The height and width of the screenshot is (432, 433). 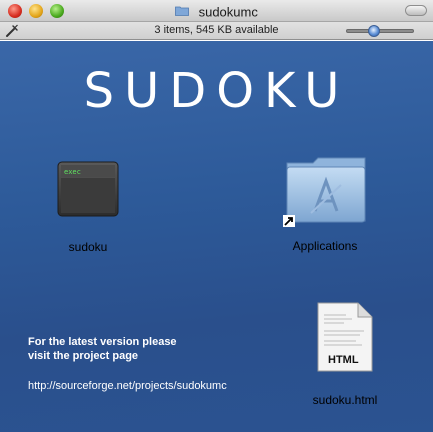 I want to click on window-title: sudokumc, so click(x=228, y=12).